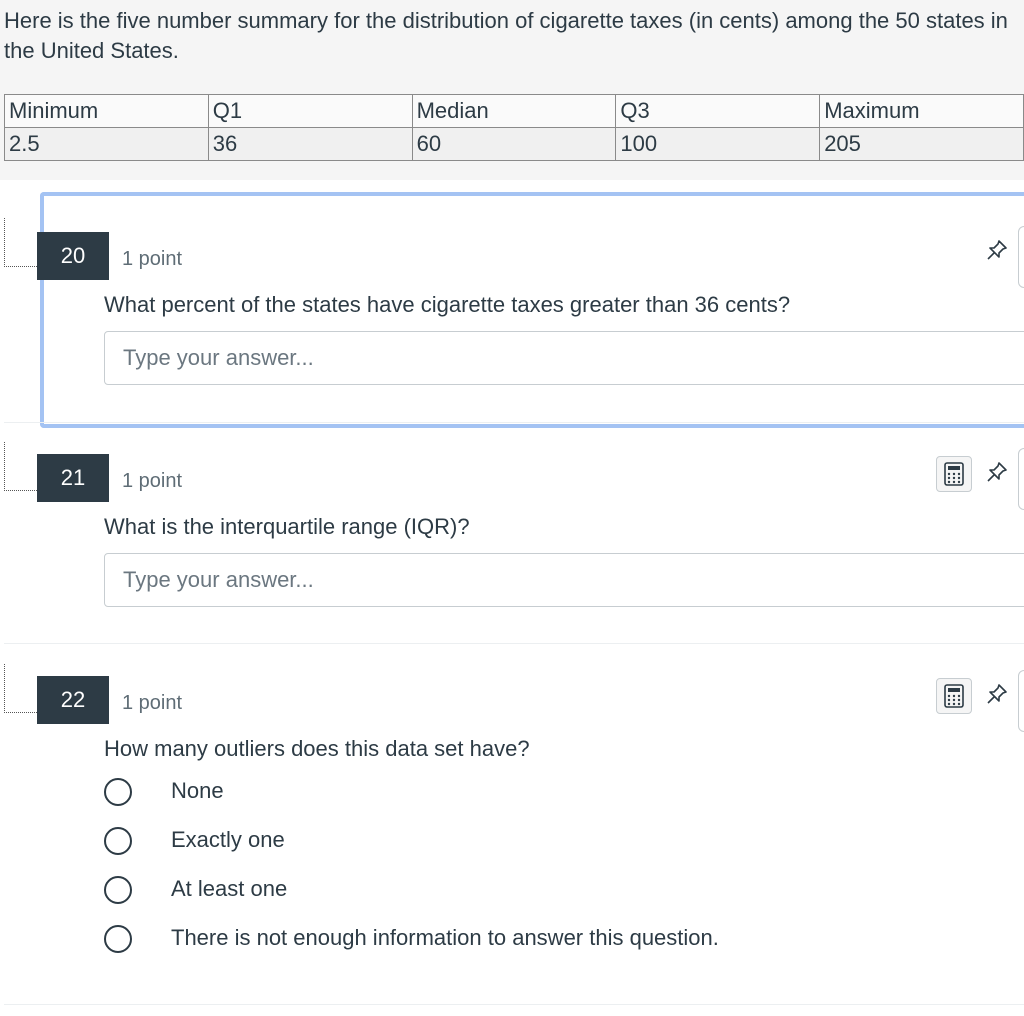 This screenshot has width=1024, height=1016. What do you see at coordinates (718, 111) in the screenshot?
I see `table-header: Q3` at bounding box center [718, 111].